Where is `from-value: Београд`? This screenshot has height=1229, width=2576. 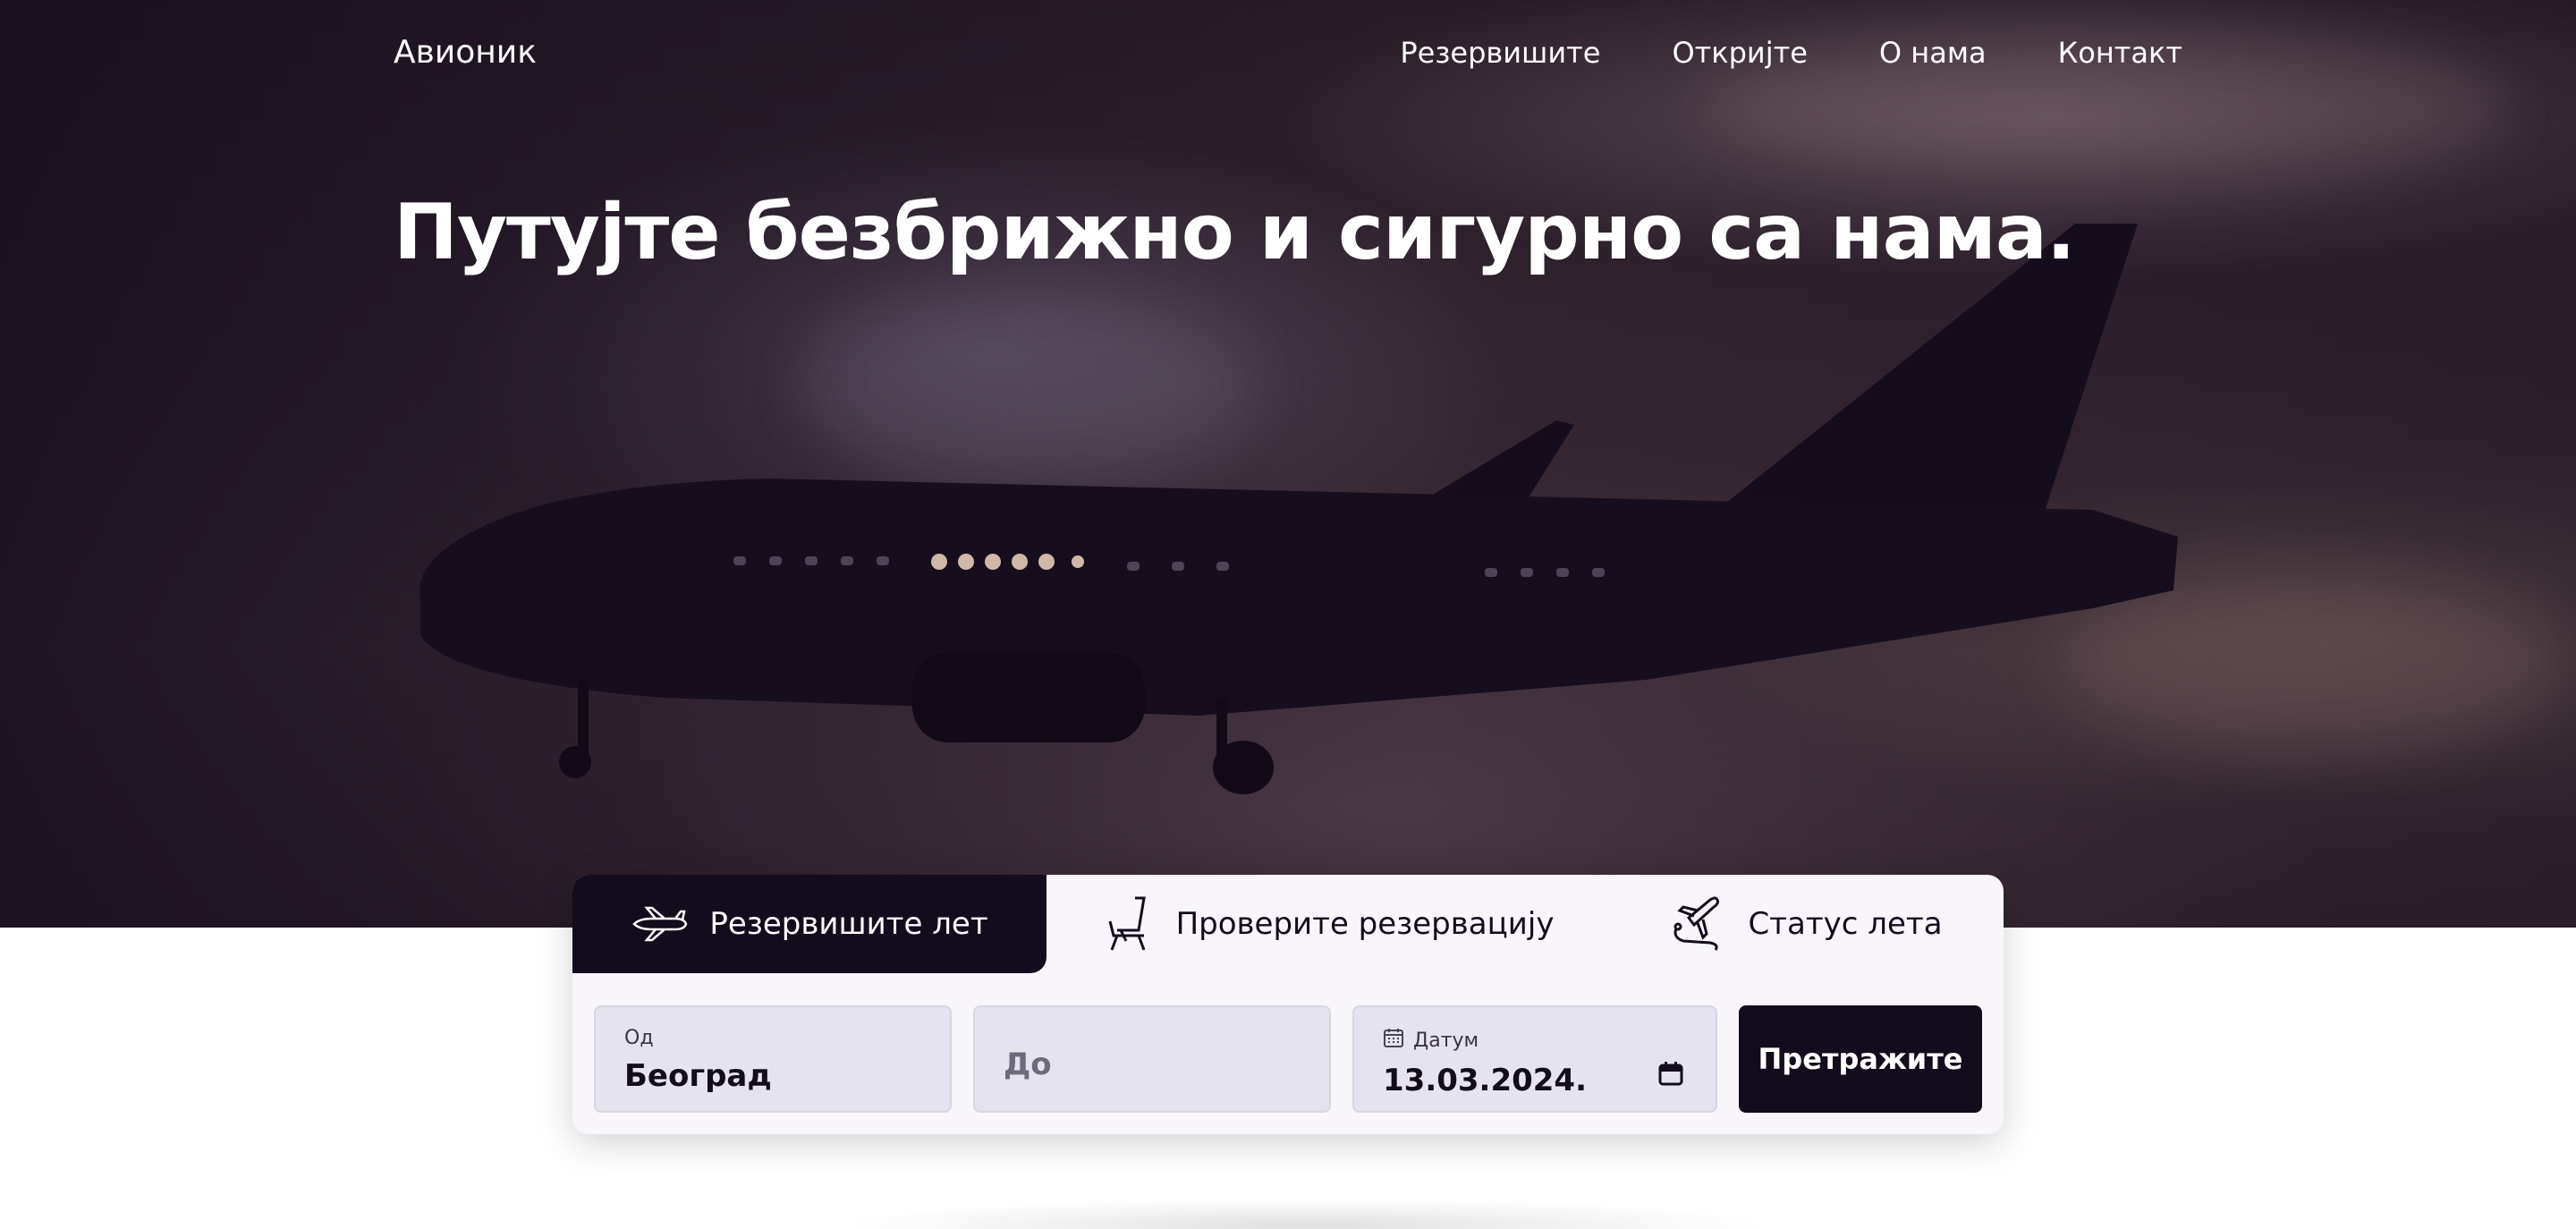
from-value: Београд is located at coordinates (698, 1076).